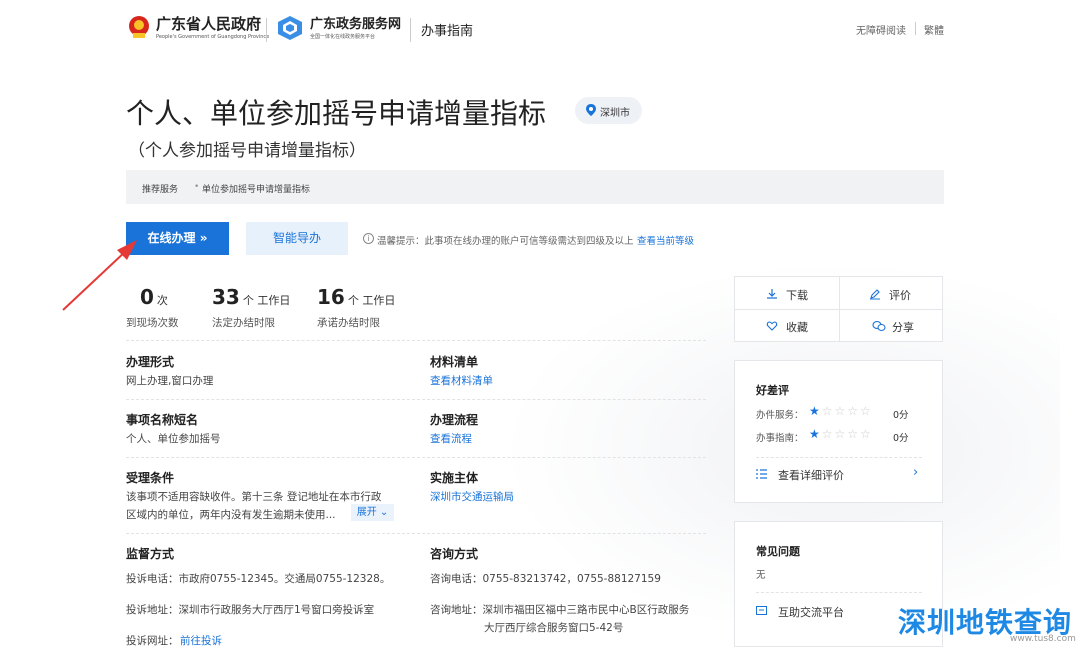  I want to click on stat-legal-time: 33 个 工作日, so click(251, 297).